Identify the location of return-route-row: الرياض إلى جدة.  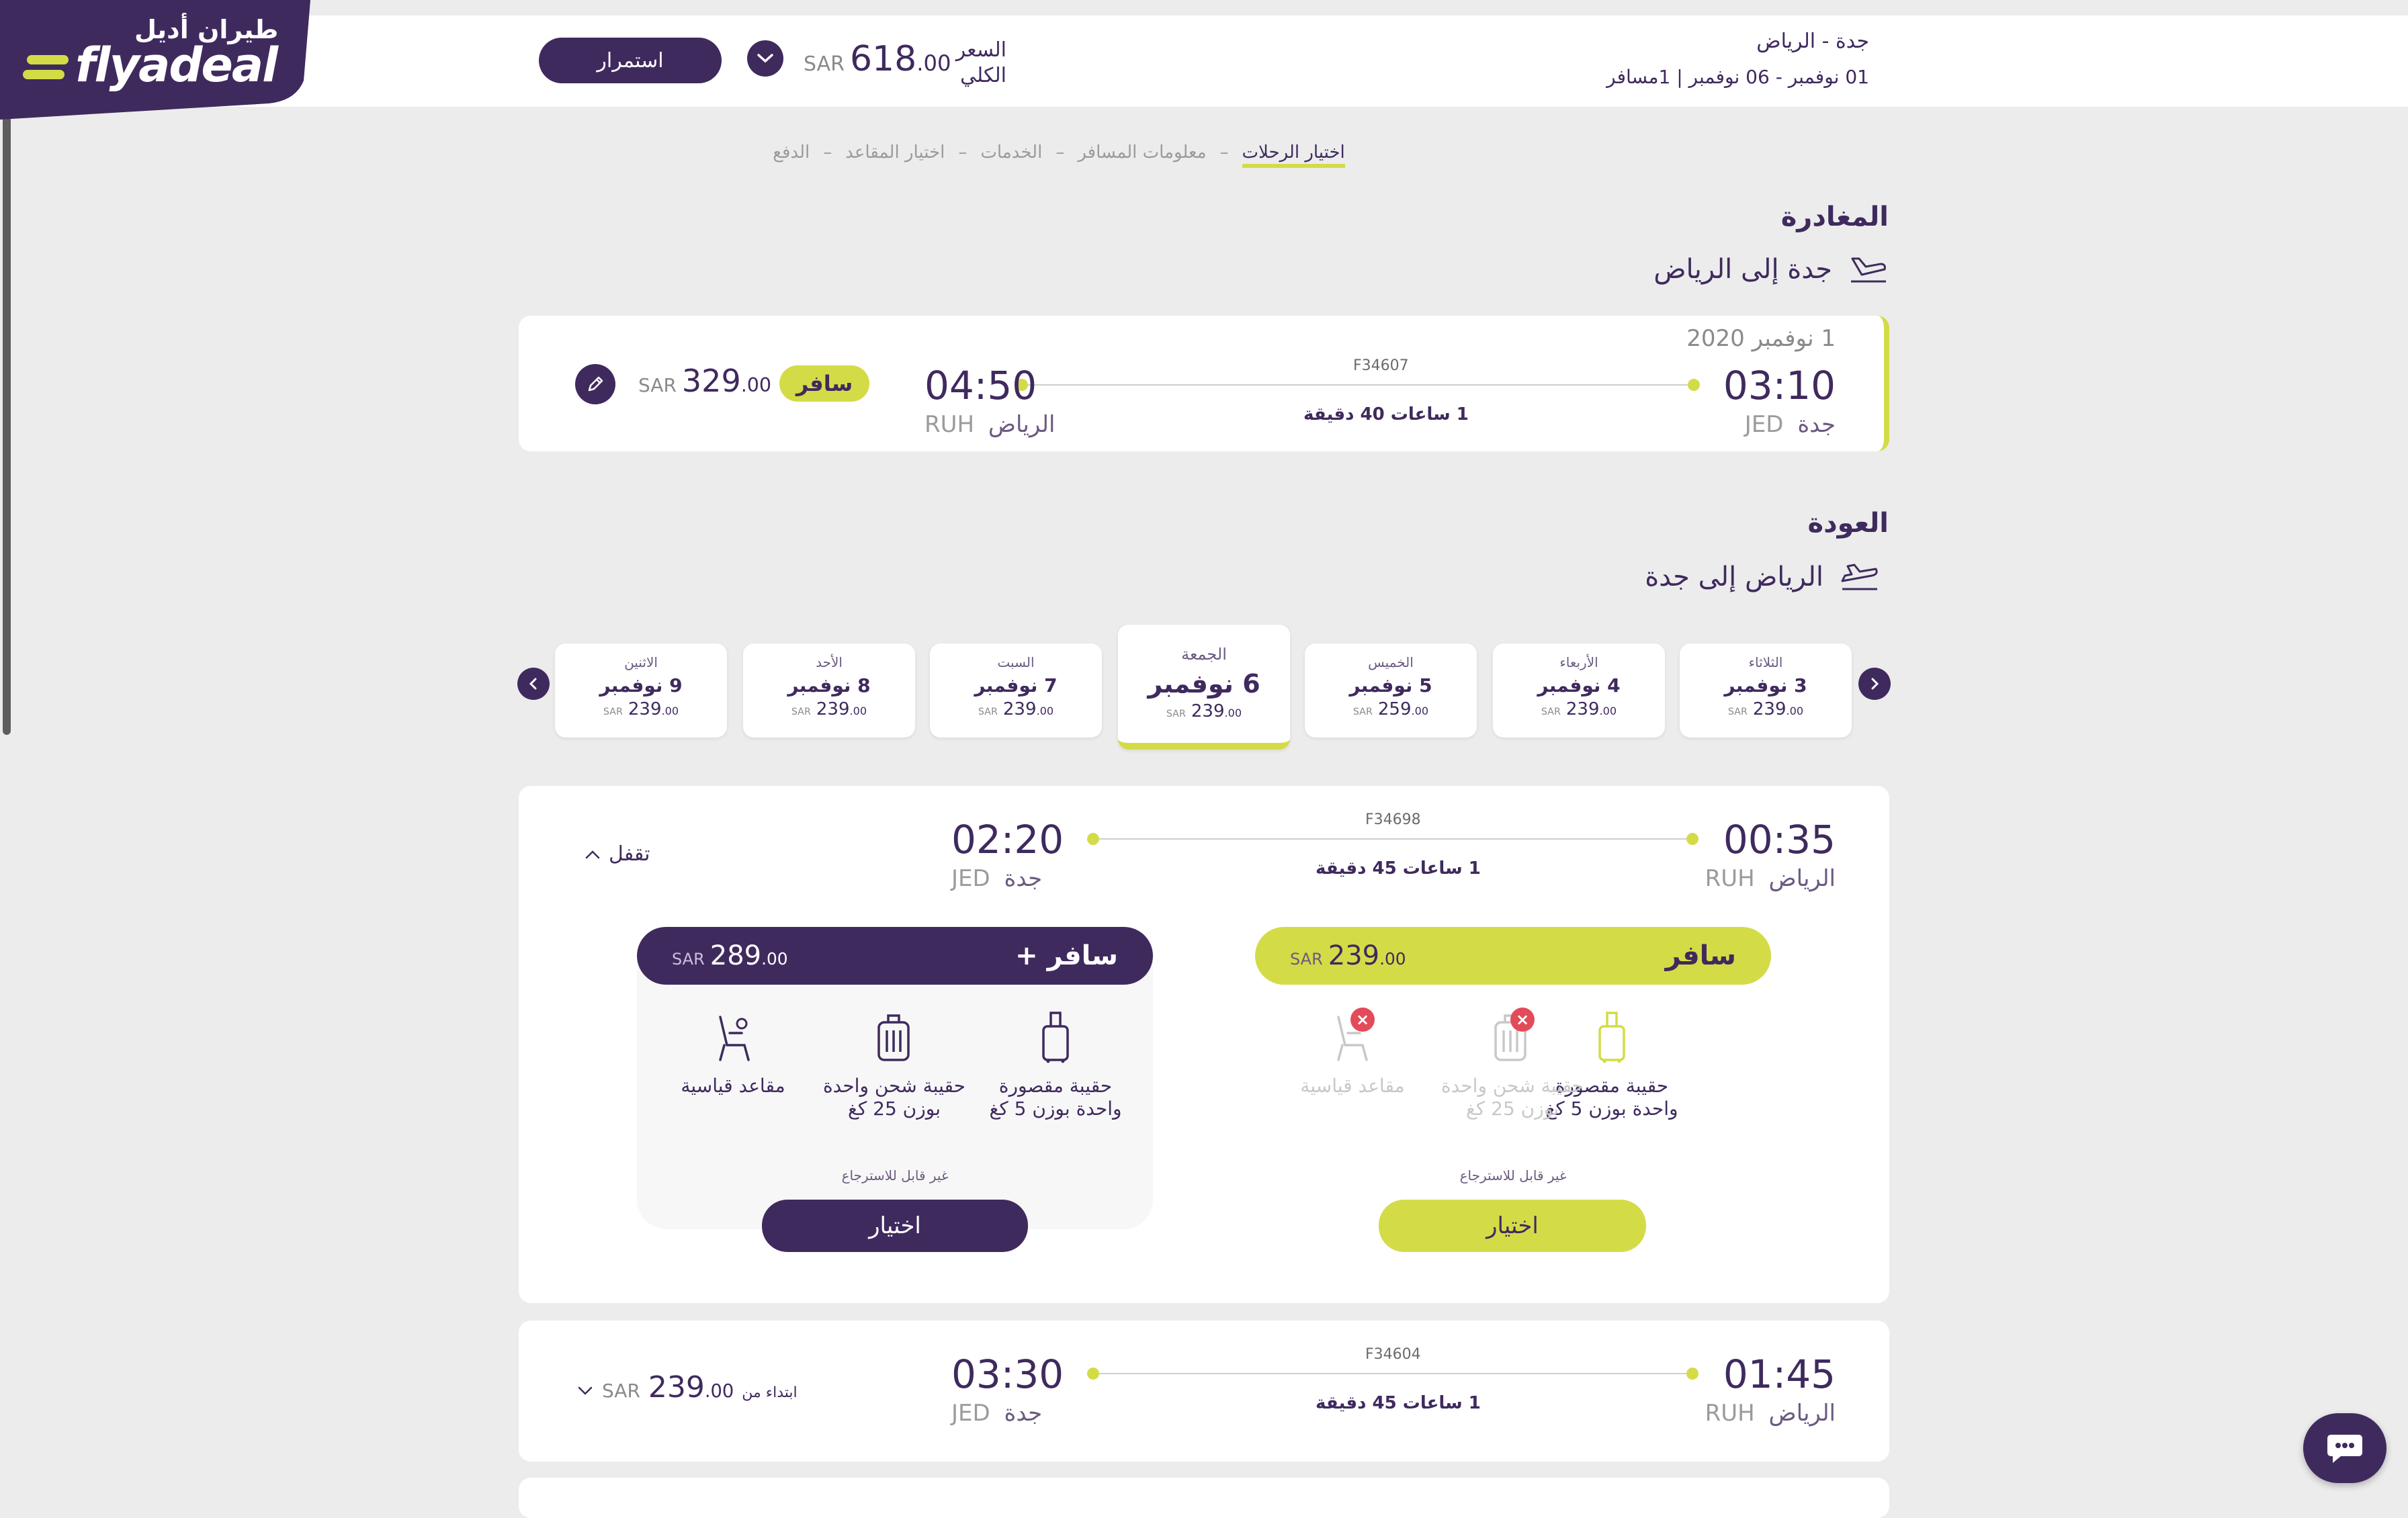
(1762, 577).